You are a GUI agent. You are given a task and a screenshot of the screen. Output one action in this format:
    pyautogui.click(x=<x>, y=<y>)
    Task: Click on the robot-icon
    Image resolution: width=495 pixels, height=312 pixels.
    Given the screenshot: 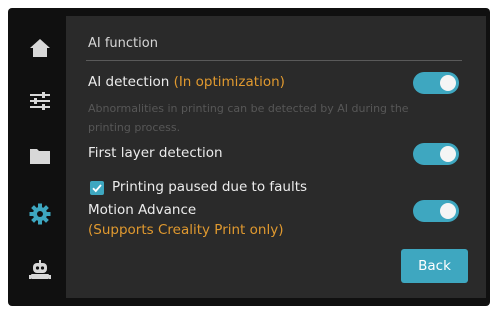 What is the action you would take?
    pyautogui.click(x=40, y=269)
    